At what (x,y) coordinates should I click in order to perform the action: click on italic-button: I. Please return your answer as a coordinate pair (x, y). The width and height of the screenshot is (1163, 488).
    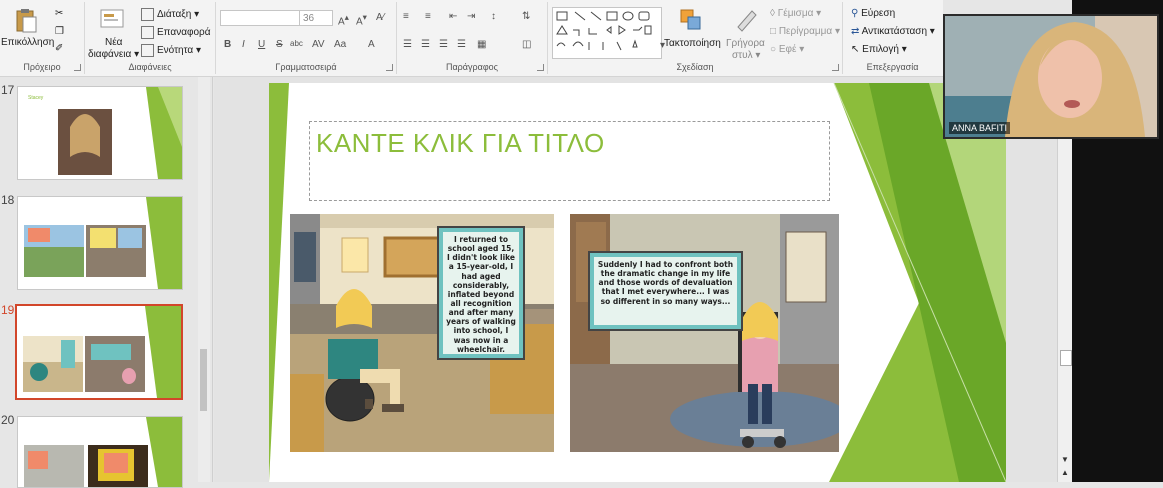
    Looking at the image, I should click on (243, 44).